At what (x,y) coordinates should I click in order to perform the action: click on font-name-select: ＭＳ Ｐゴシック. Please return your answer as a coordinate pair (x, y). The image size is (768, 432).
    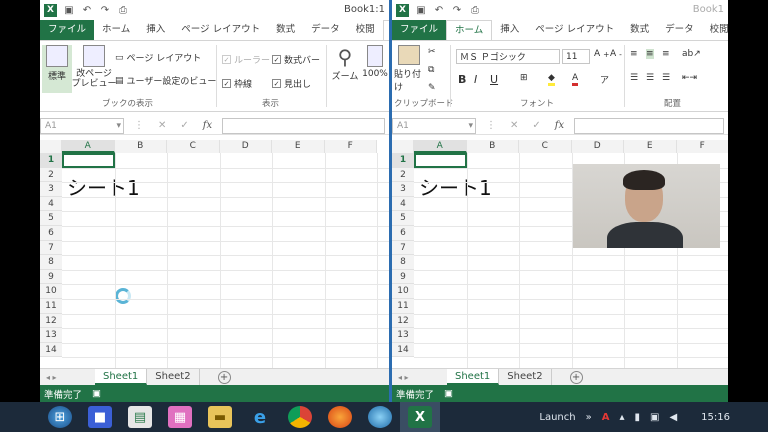
    Looking at the image, I should click on (508, 56).